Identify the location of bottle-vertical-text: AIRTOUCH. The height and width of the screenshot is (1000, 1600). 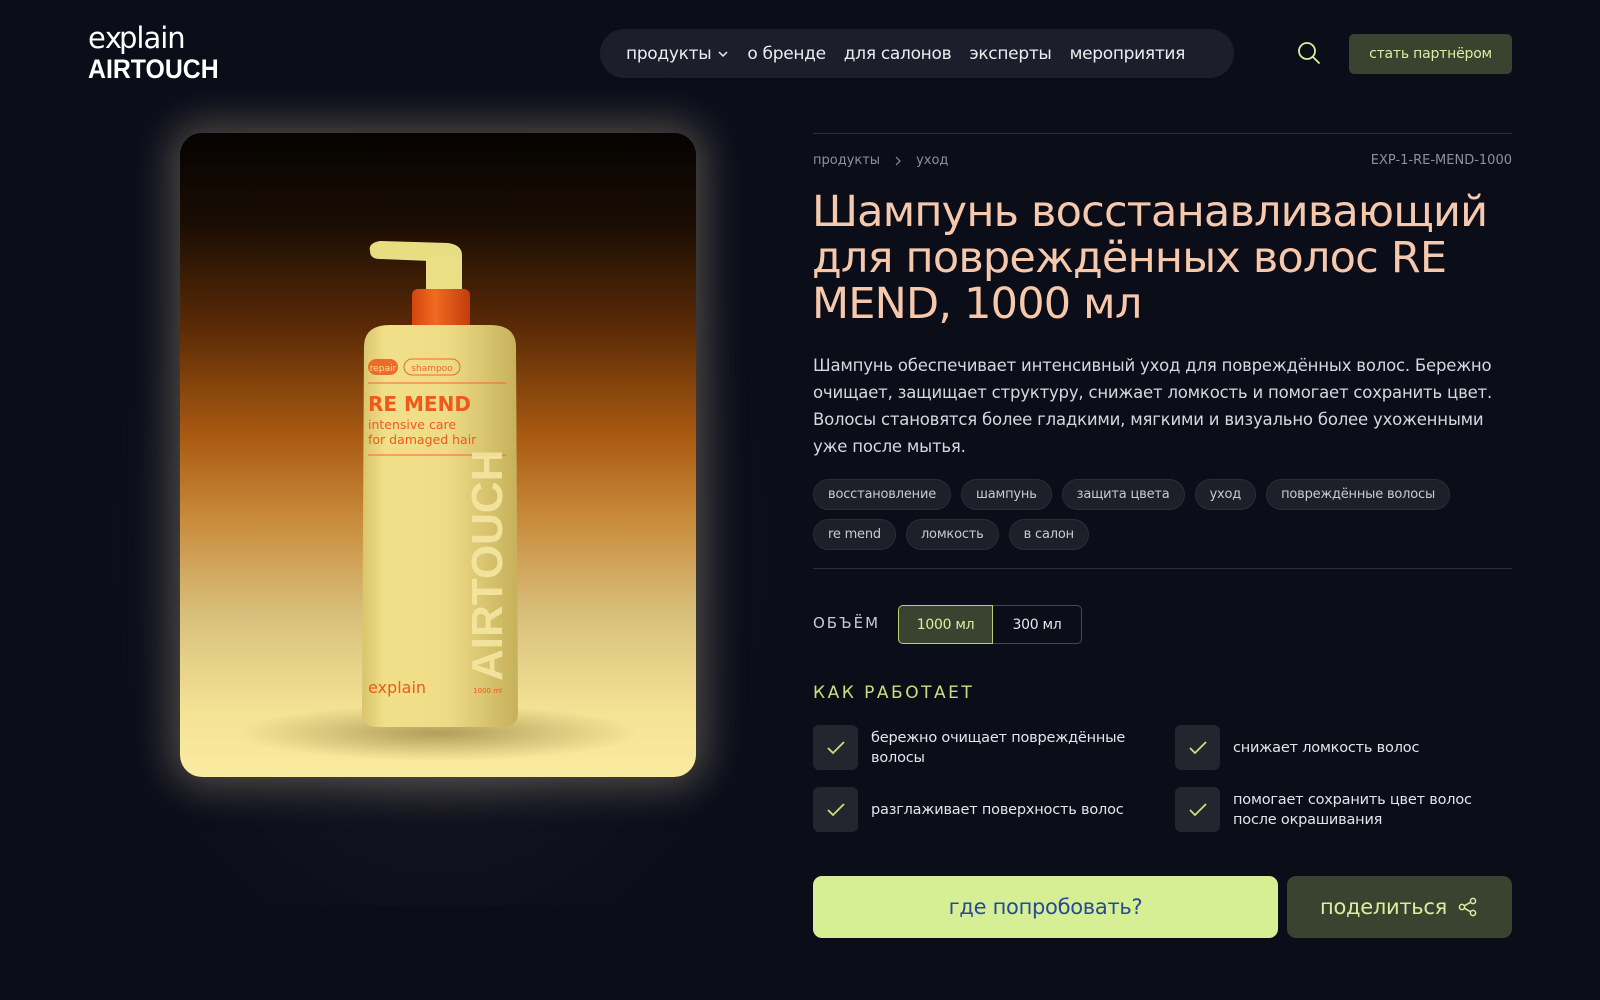
(487, 565).